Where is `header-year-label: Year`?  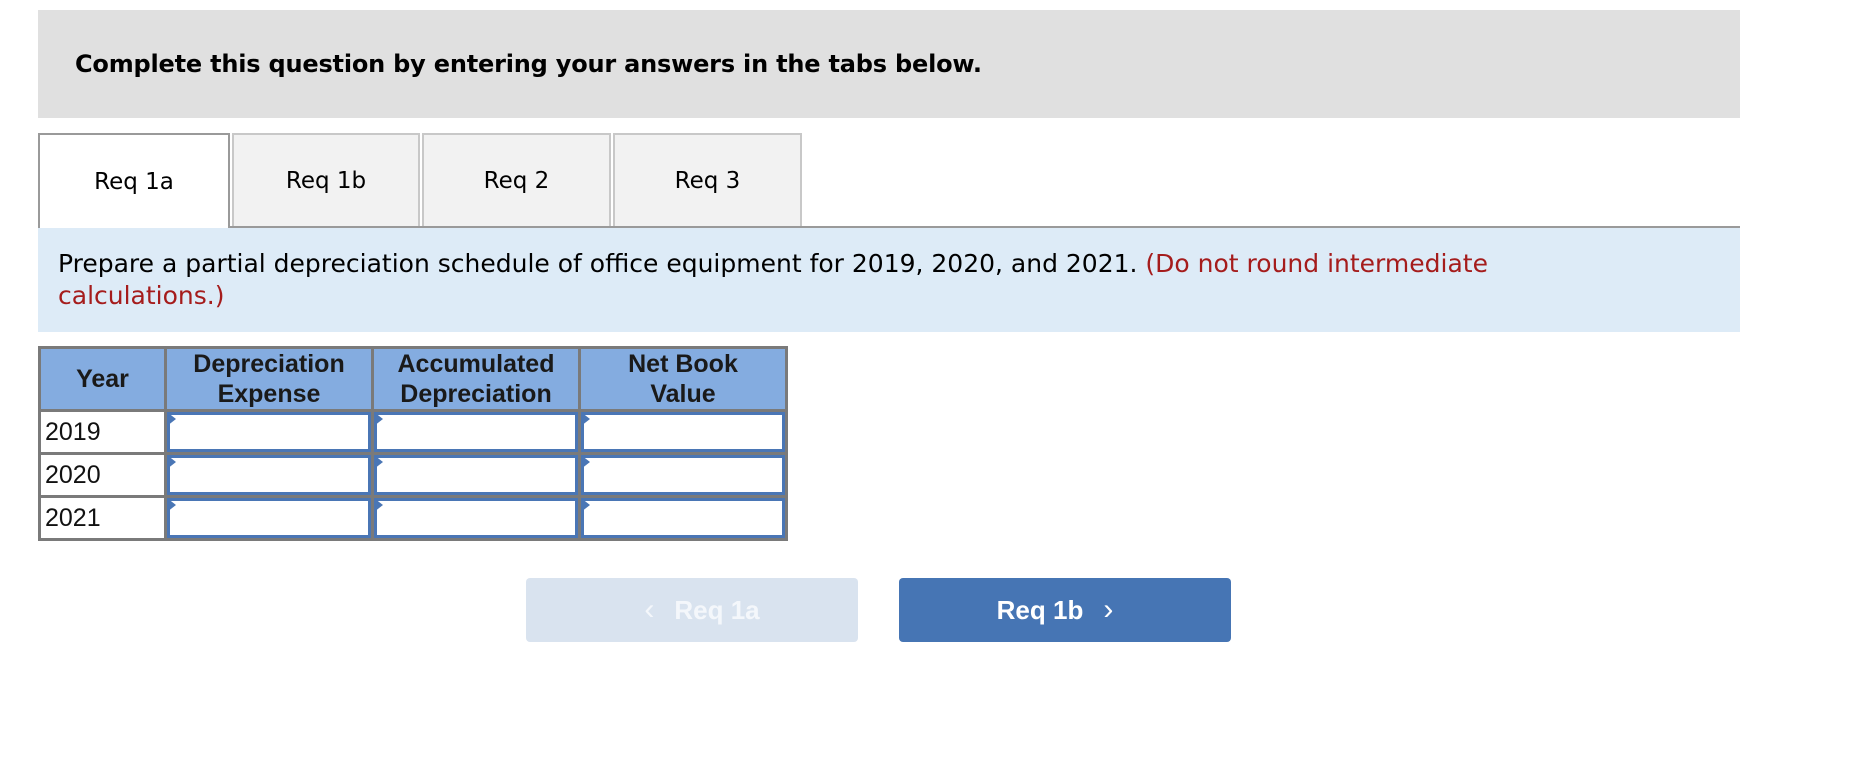 header-year-label: Year is located at coordinates (102, 379).